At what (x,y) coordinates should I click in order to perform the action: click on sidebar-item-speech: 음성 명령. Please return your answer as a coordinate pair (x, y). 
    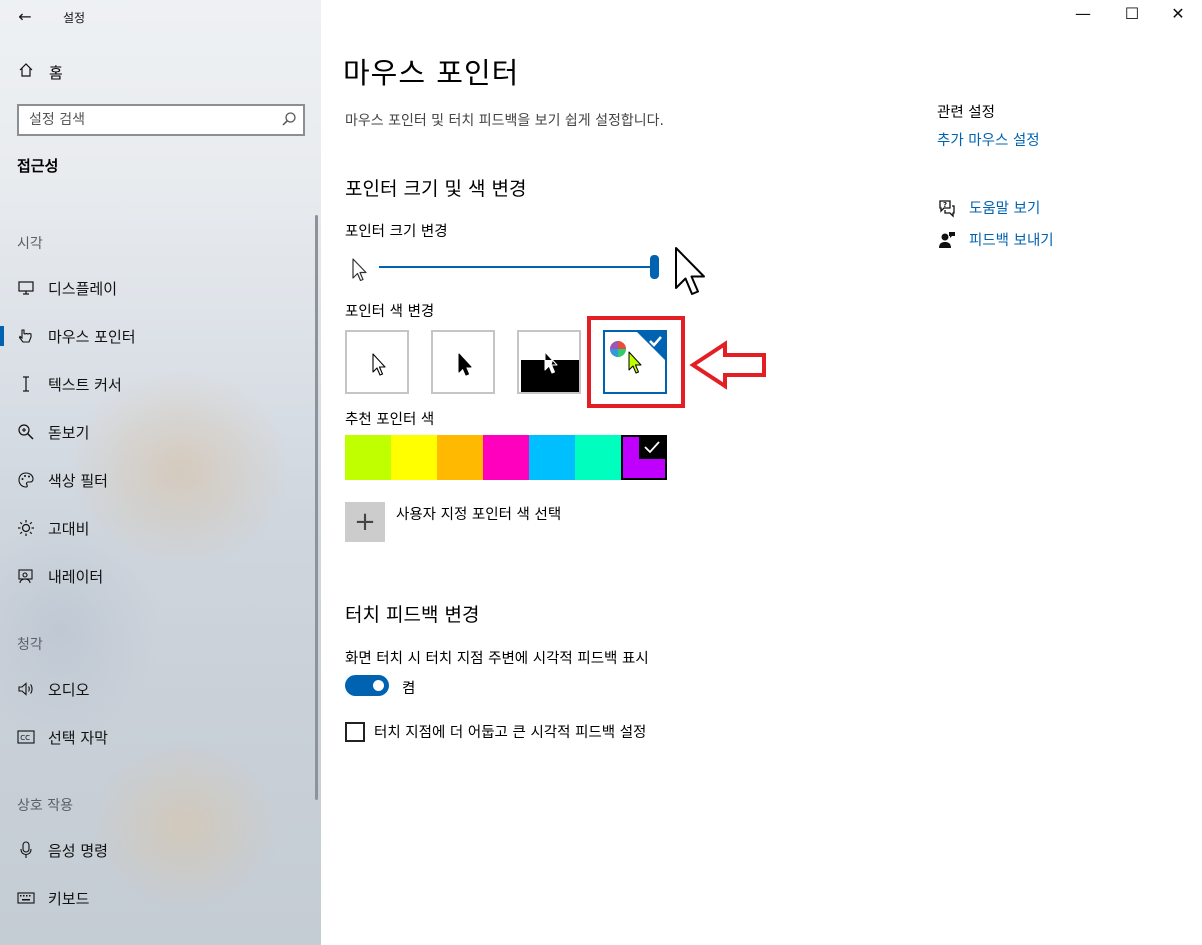
    Looking at the image, I should click on (160, 850).